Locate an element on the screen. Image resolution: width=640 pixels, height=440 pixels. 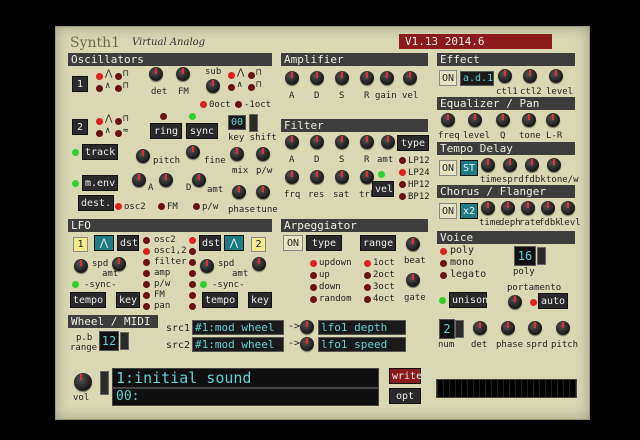
mix-knob is located at coordinates (237, 154).